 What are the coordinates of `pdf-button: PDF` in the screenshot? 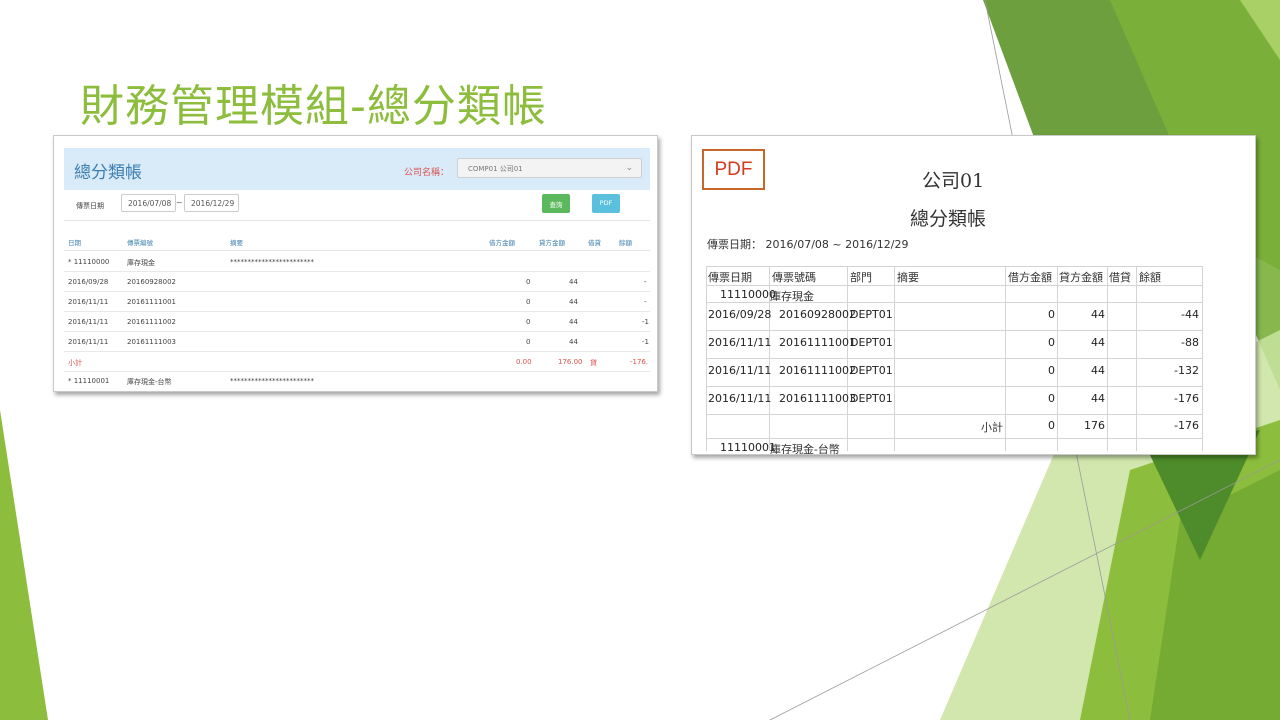 It's located at (606, 203).